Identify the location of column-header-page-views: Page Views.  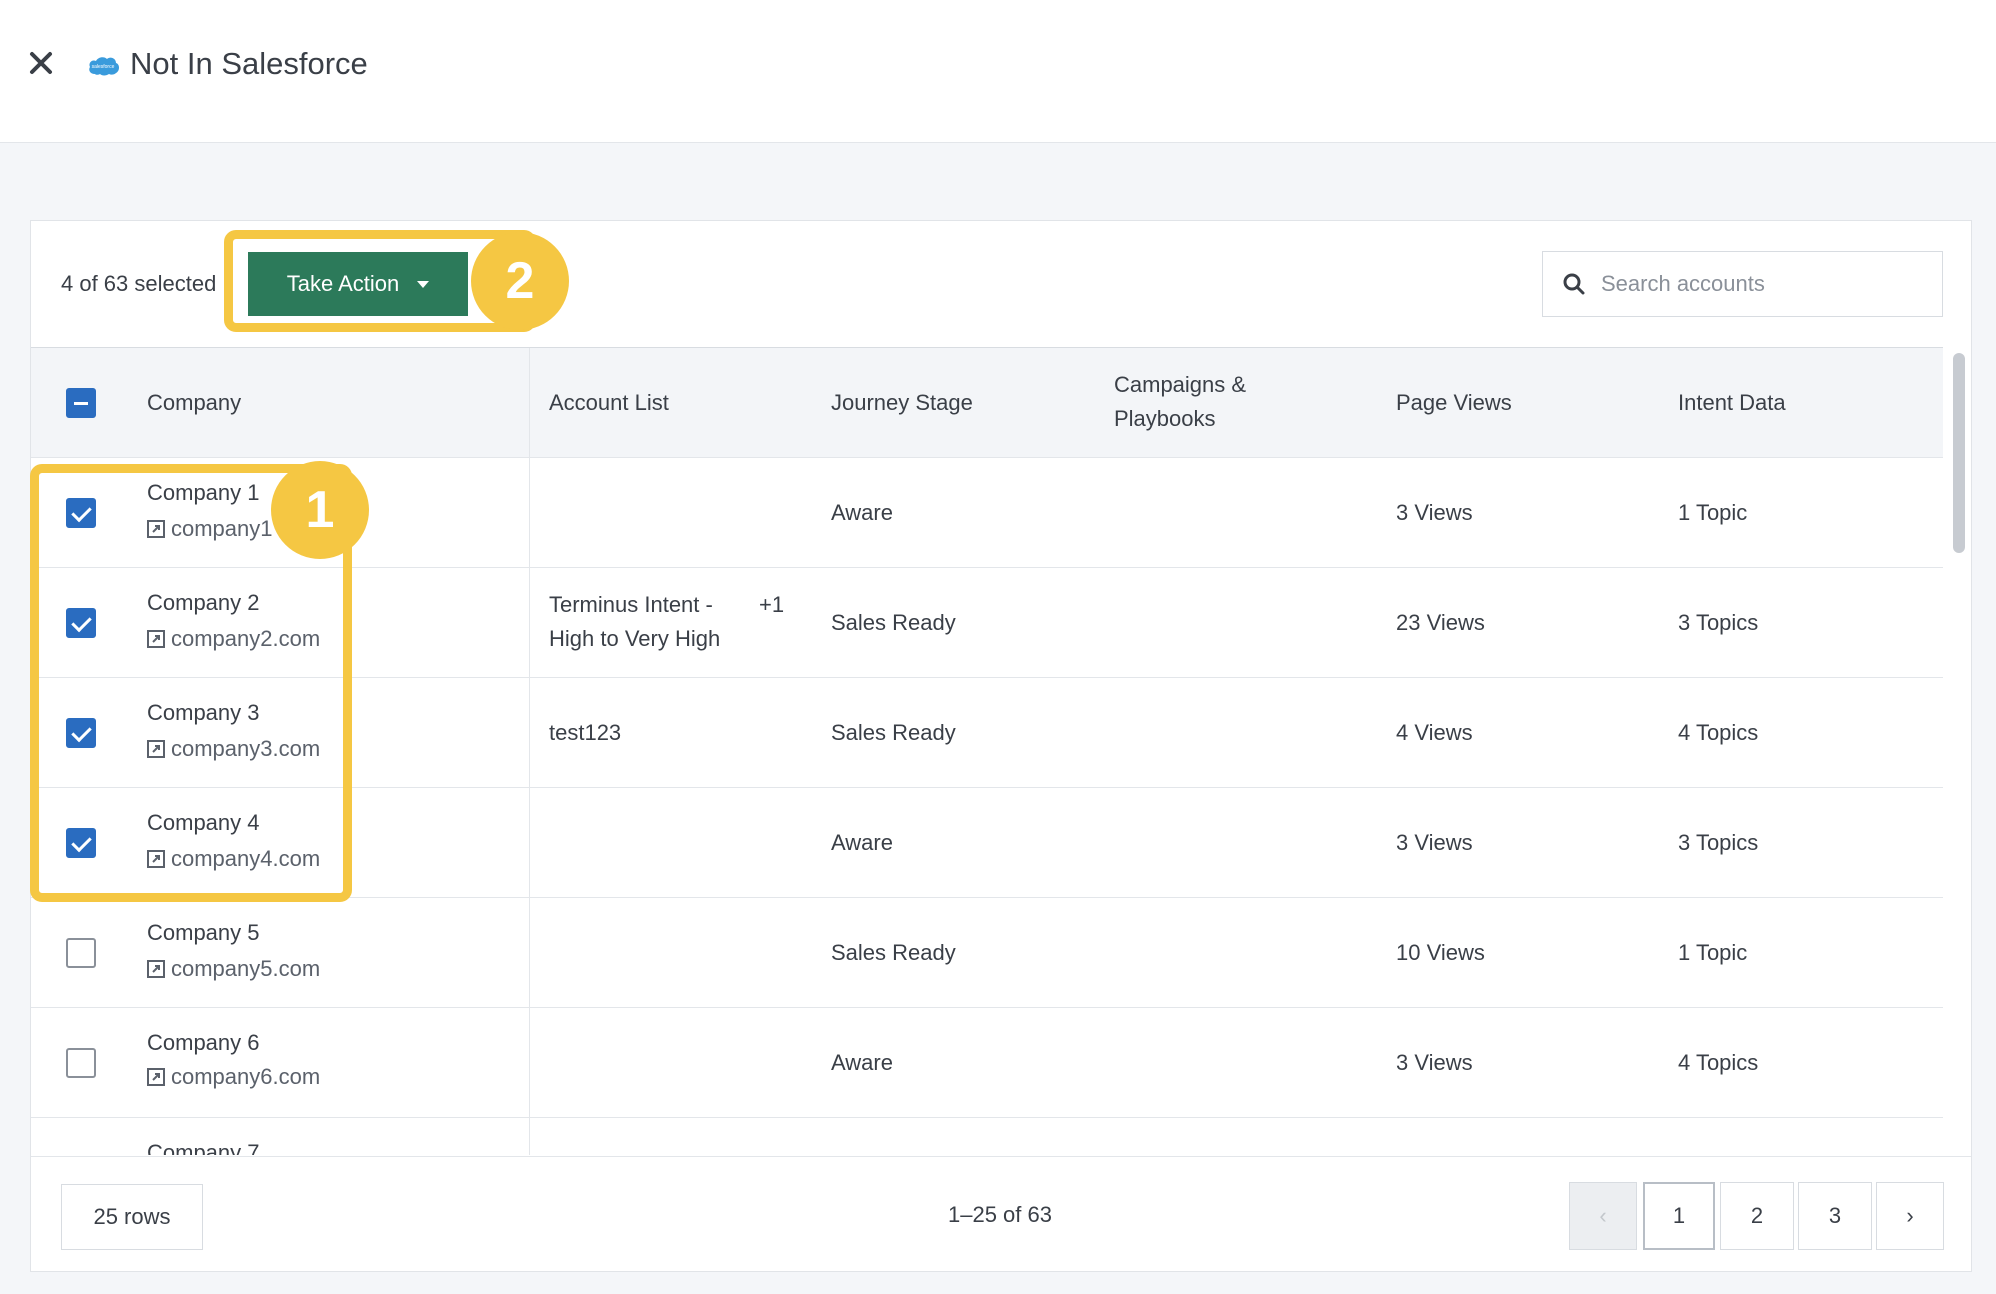
(1454, 403).